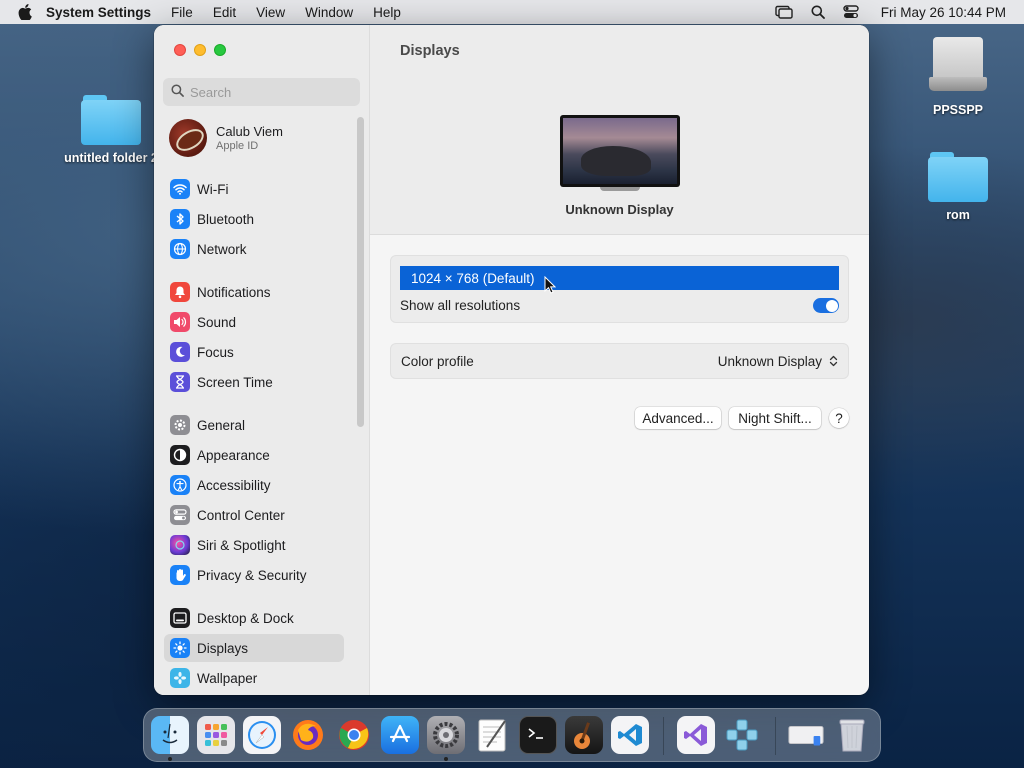 The image size is (1024, 768). Describe the element at coordinates (182, 12) in the screenshot. I see `menu-file: File` at that location.